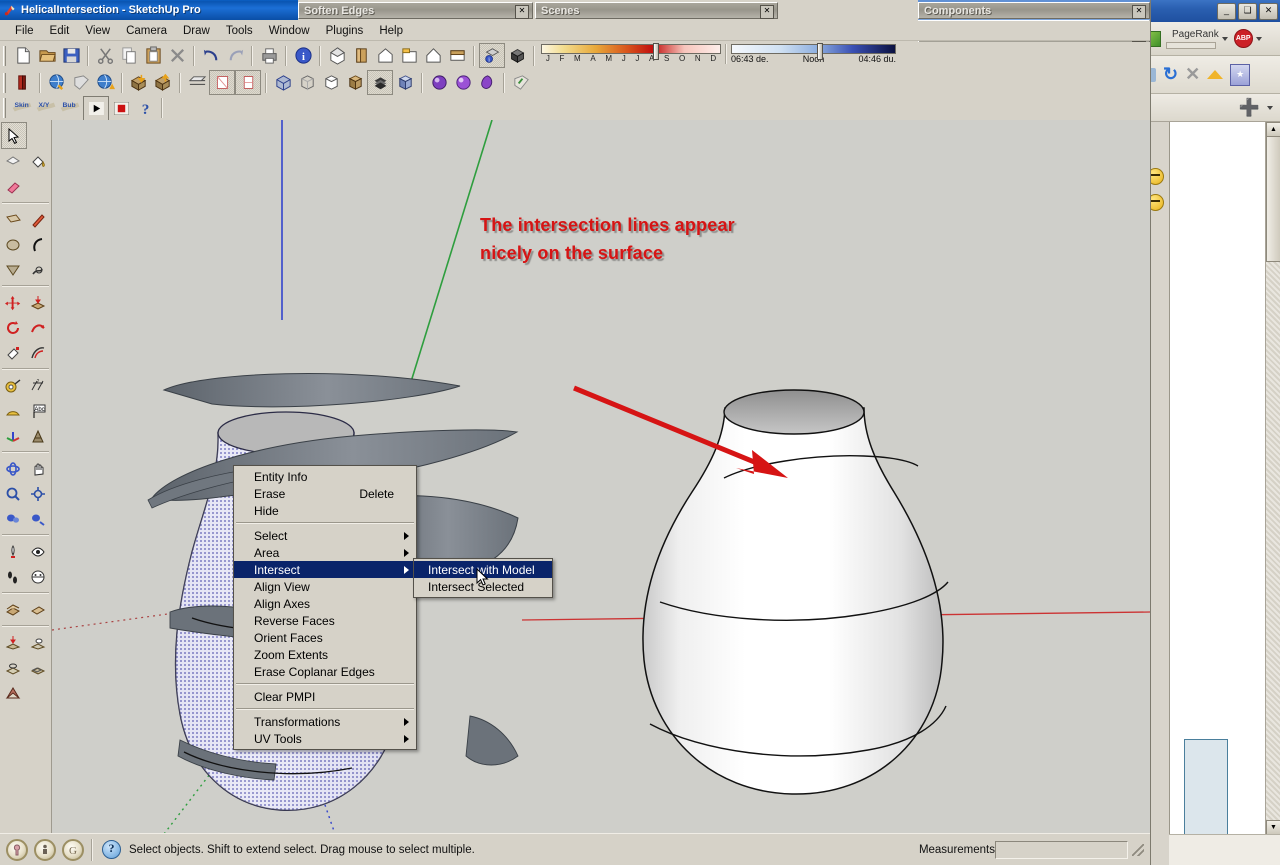 This screenshot has width=1280, height=865. What do you see at coordinates (345, 31) in the screenshot?
I see `menu-plugins: Plugins` at bounding box center [345, 31].